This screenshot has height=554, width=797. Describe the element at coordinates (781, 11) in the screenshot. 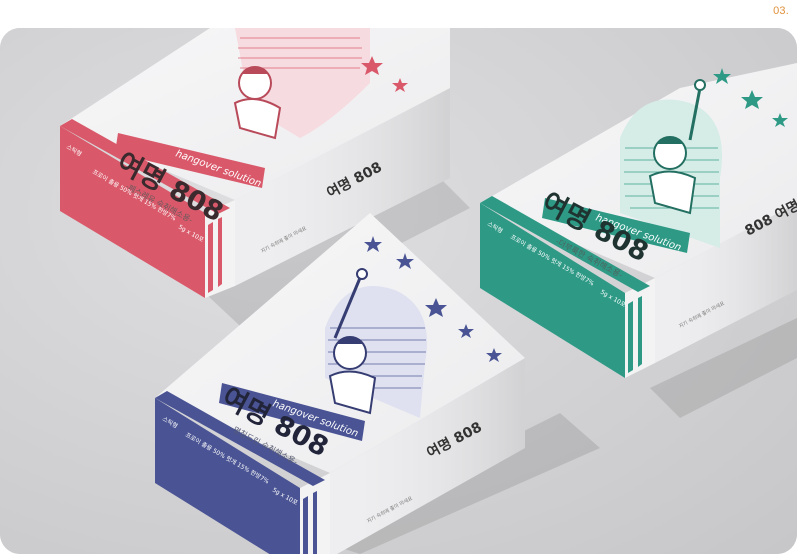

I see `page-number: 03.` at that location.